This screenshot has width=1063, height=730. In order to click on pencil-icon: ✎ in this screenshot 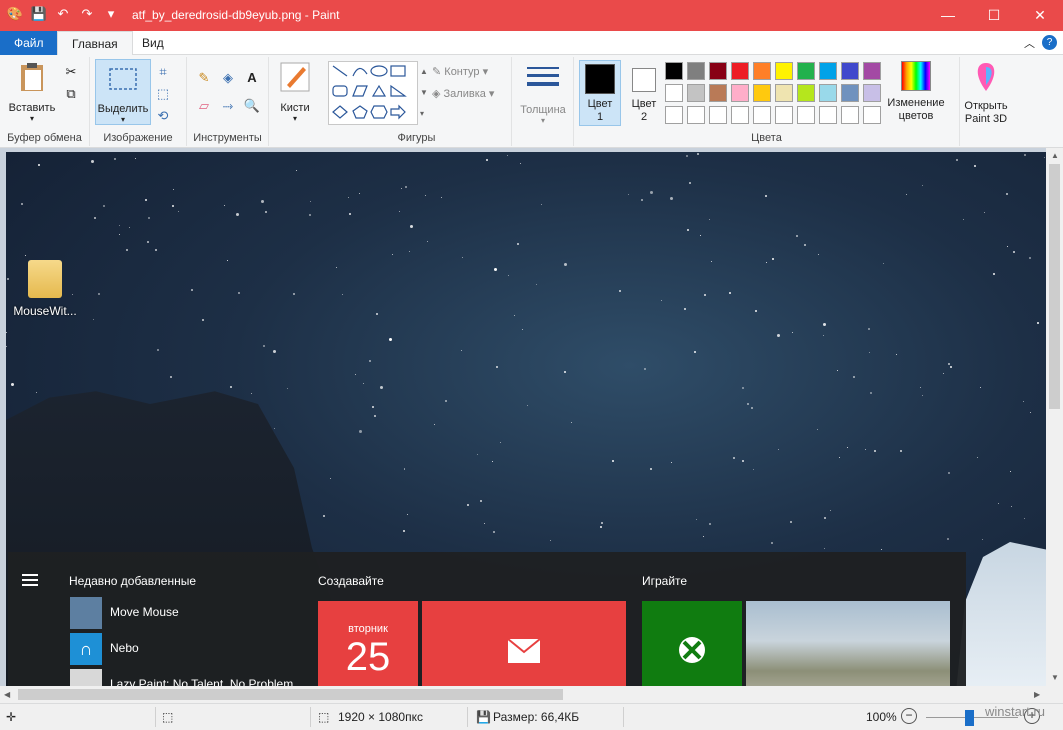, I will do `click(204, 78)`.